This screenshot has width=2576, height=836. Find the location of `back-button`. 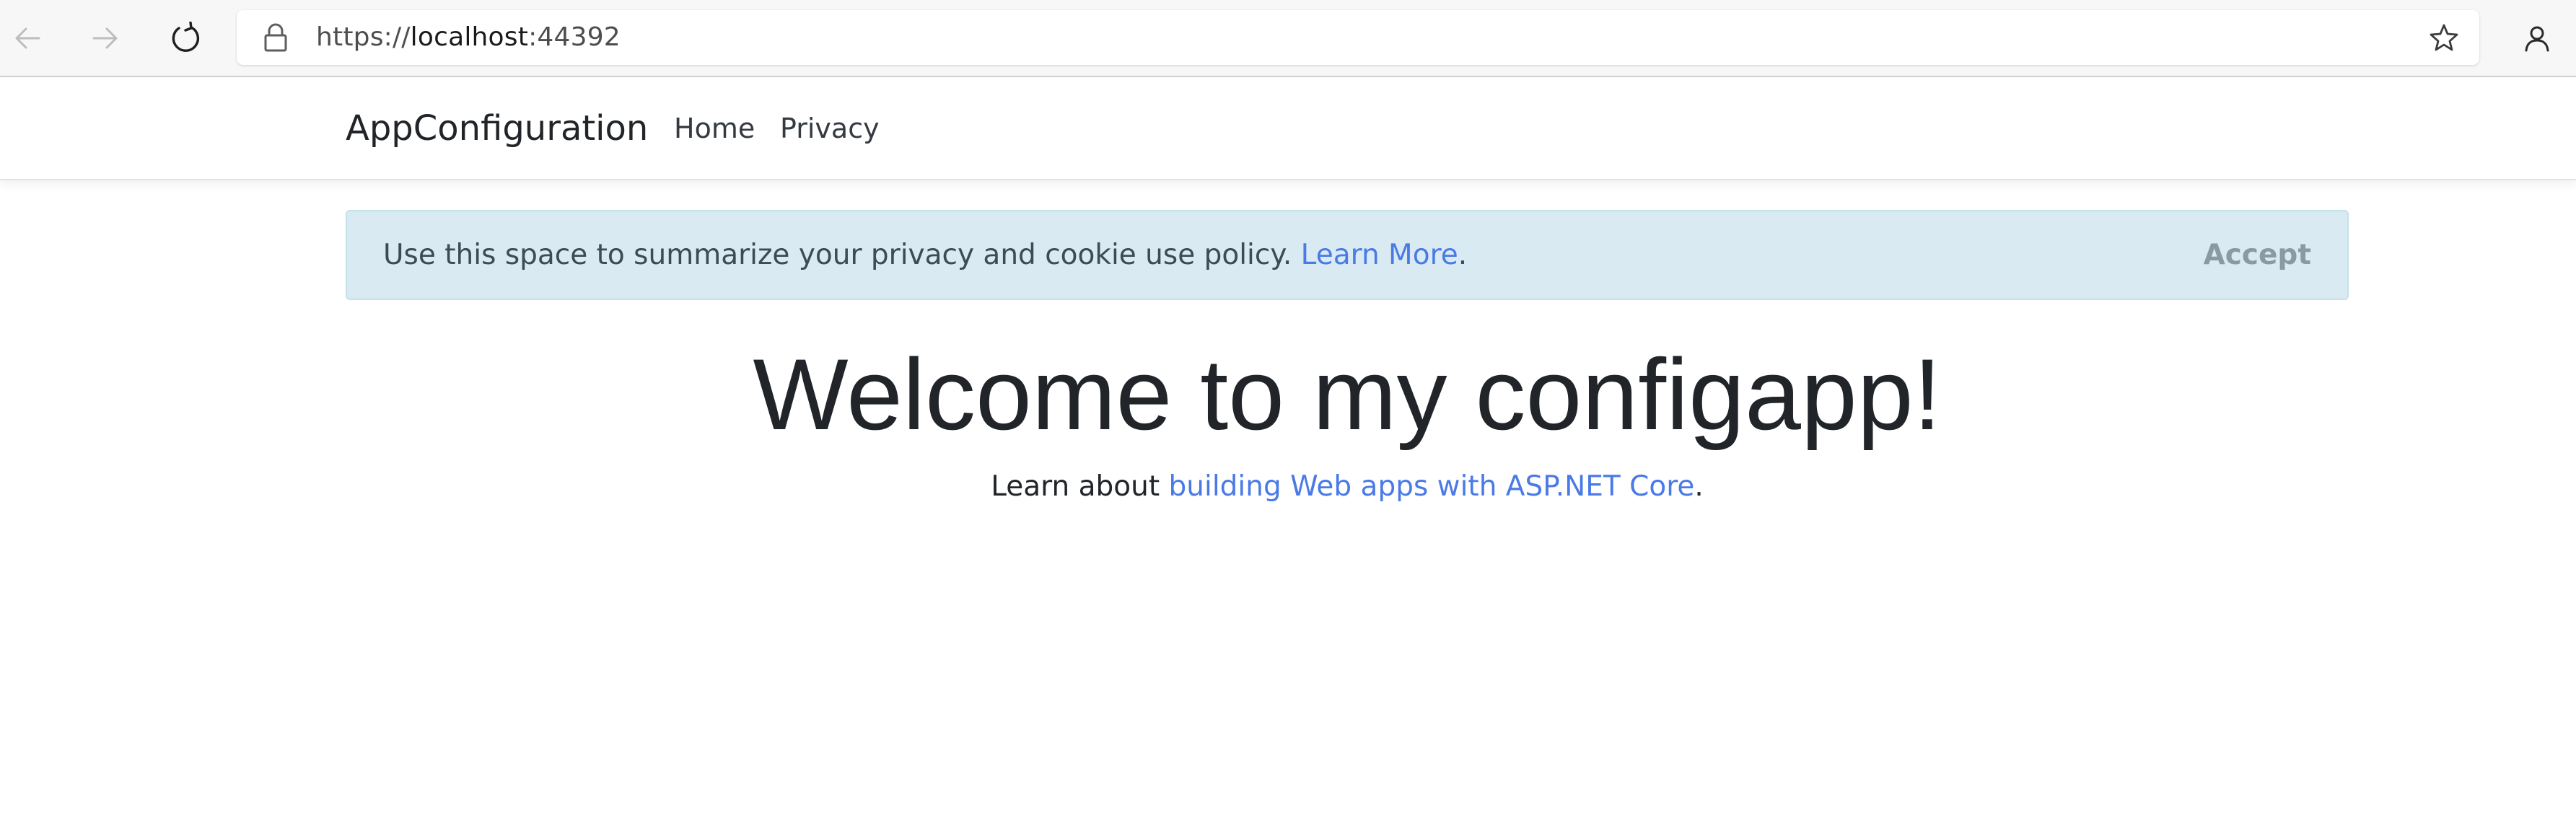

back-button is located at coordinates (27, 38).